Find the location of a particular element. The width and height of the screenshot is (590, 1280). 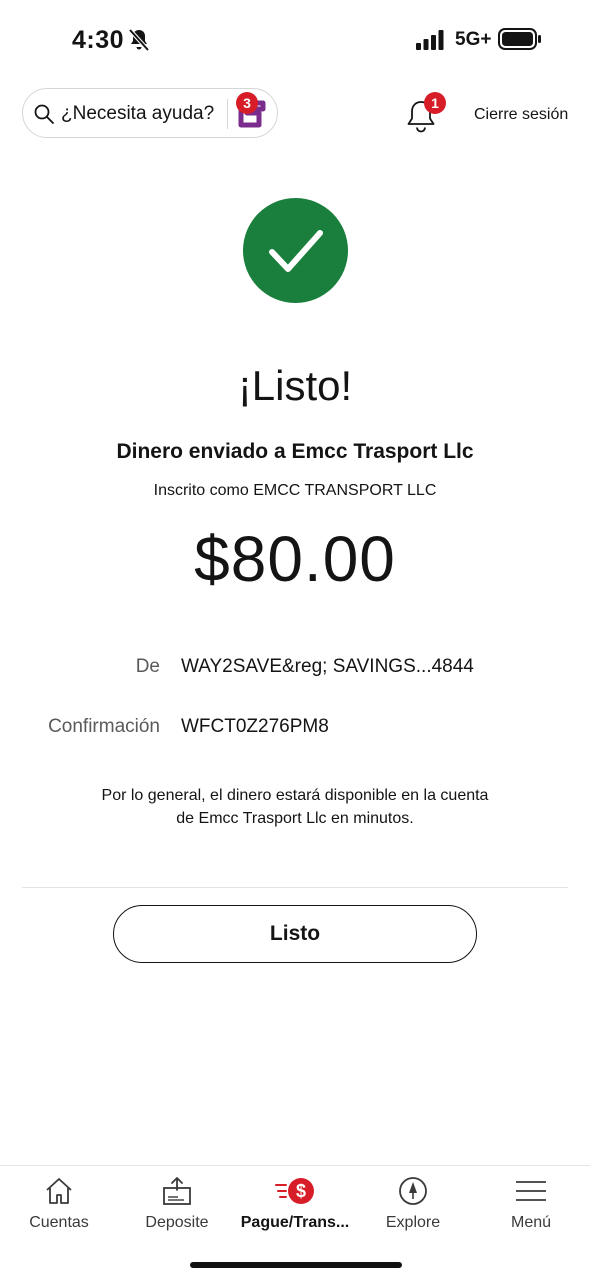

status-bar: 4:30 5G+ is located at coordinates (295, 40).